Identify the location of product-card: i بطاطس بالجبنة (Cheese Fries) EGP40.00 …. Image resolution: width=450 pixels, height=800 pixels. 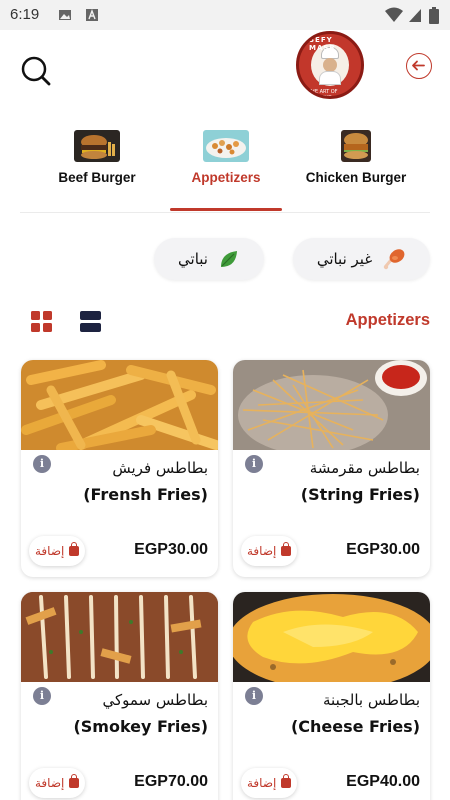
(331, 696).